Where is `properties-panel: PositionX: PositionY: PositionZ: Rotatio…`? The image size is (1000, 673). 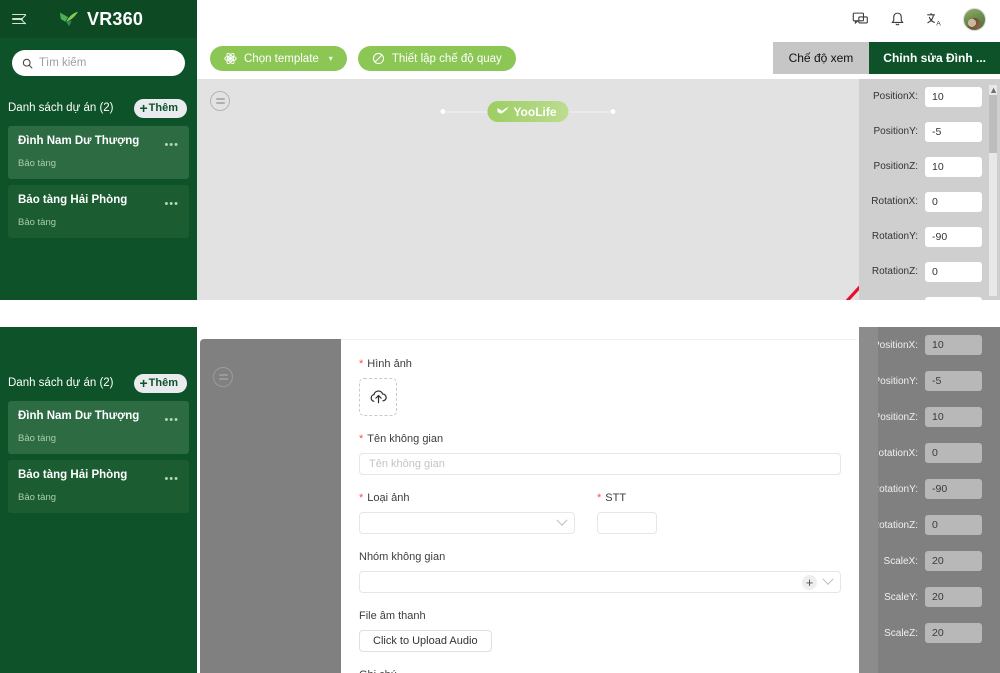
properties-panel: PositionX: PositionY: PositionZ: Rotatio… is located at coordinates (929, 189).